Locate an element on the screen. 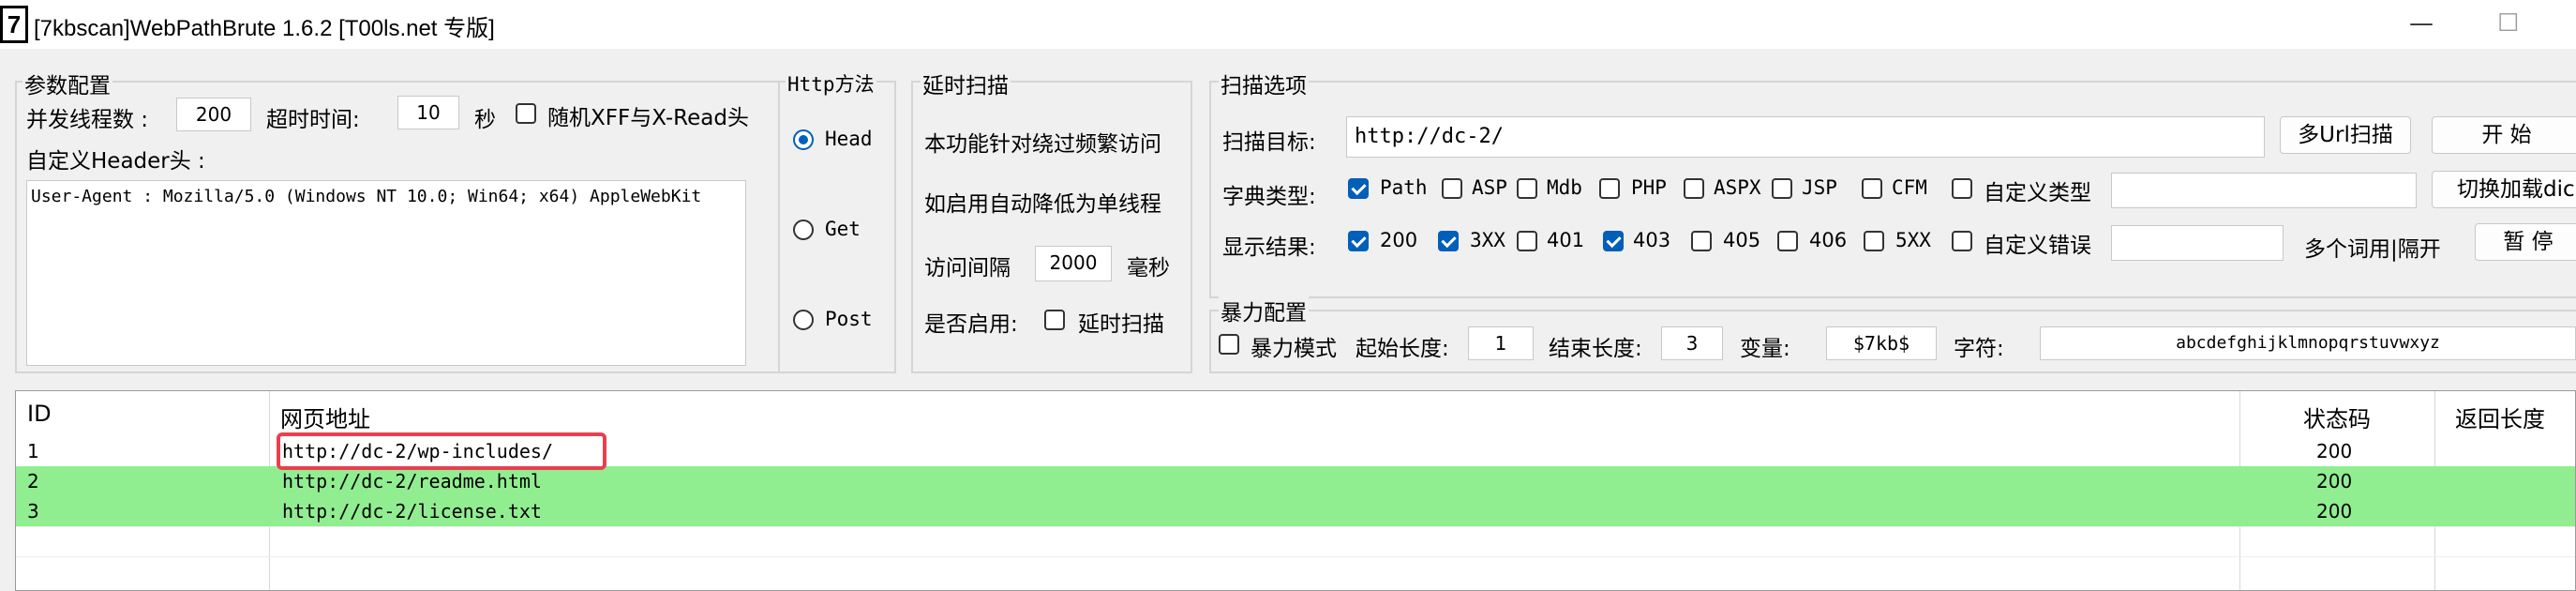 Image resolution: width=2576 pixels, height=591 pixels. selection-highlight-box is located at coordinates (442, 451).